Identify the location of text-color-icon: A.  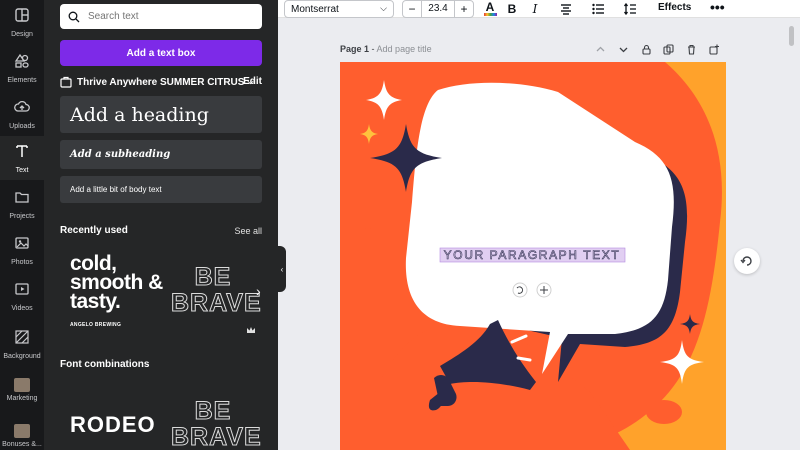
(490, 7).